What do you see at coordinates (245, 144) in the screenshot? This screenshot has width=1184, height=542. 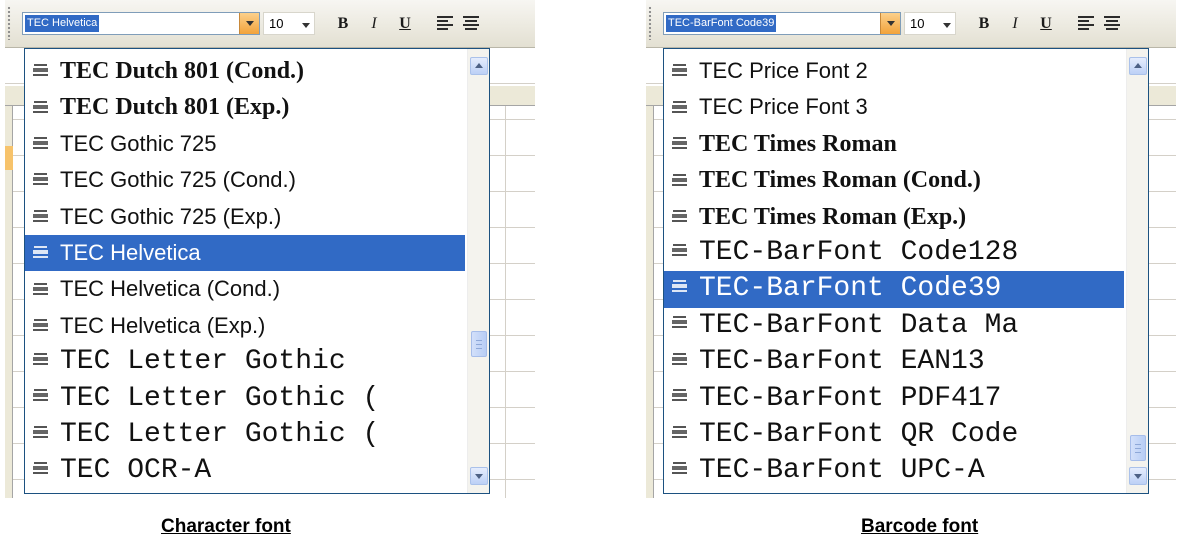 I see `font-list-item: TEC Gothic 725` at bounding box center [245, 144].